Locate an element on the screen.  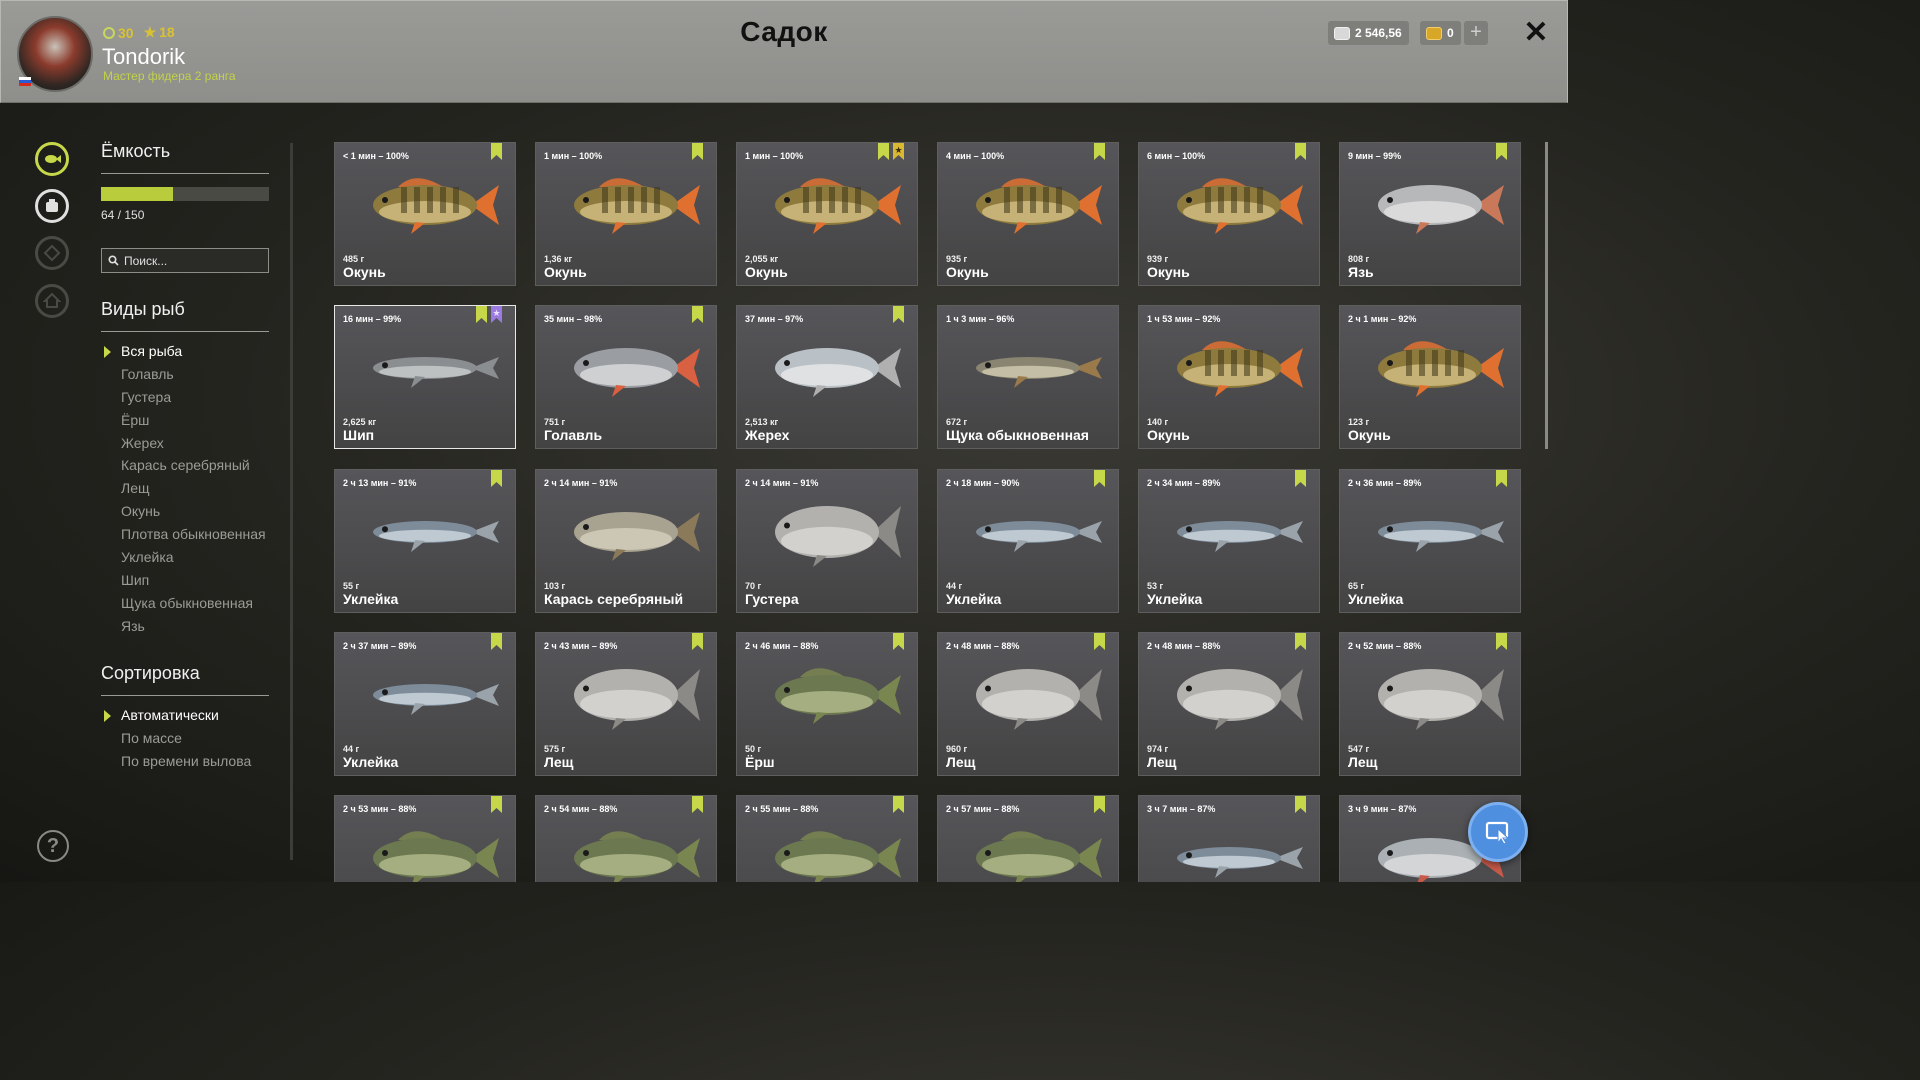
catch-time: 2 ч 52 мин – 88% is located at coordinates (1385, 645).